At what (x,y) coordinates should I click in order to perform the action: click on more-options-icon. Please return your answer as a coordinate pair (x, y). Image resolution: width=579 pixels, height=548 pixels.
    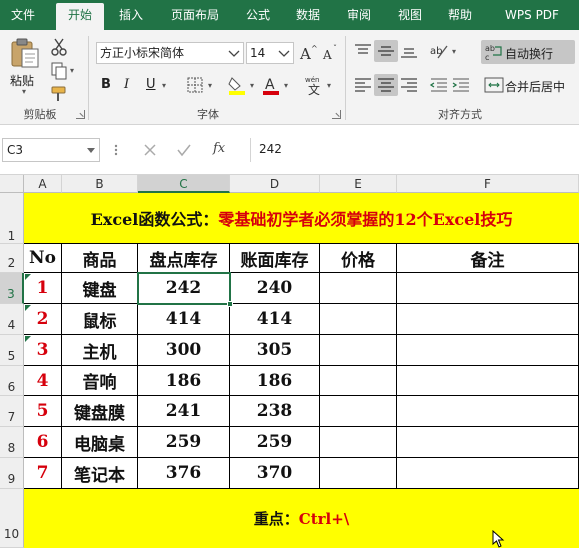
    Looking at the image, I should click on (116, 150).